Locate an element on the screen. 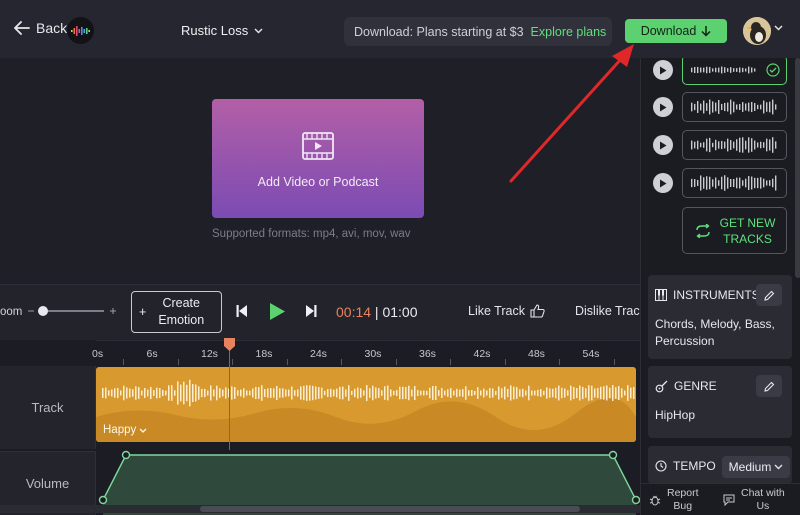 This screenshot has height=515, width=800. scrollbar-thumb is located at coordinates (390, 509).